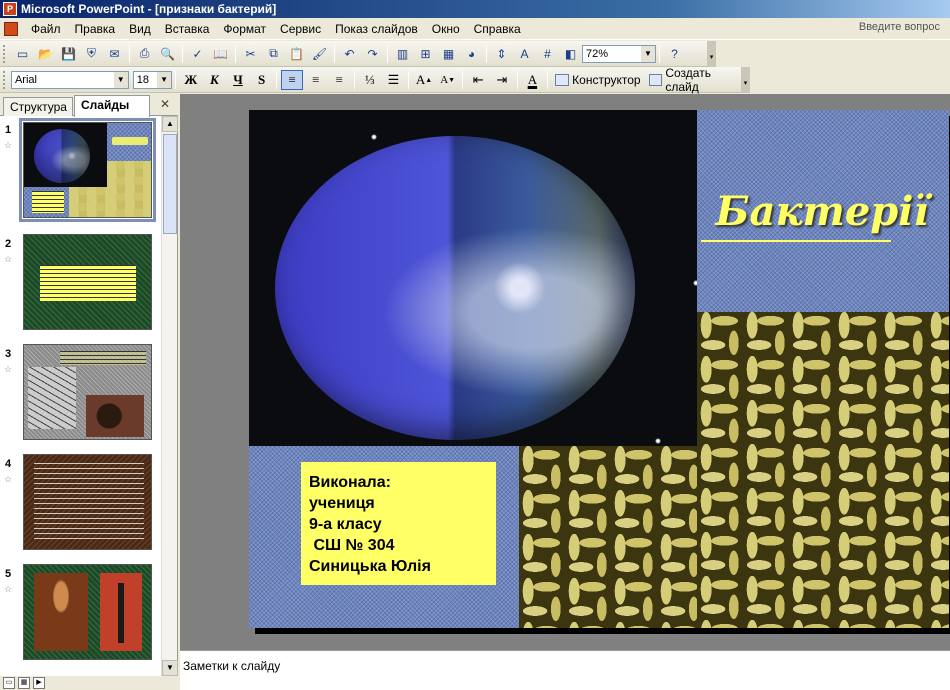 The image size is (950, 690). Describe the element at coordinates (165, 104) in the screenshot. I see `close-icon: ✕` at that location.